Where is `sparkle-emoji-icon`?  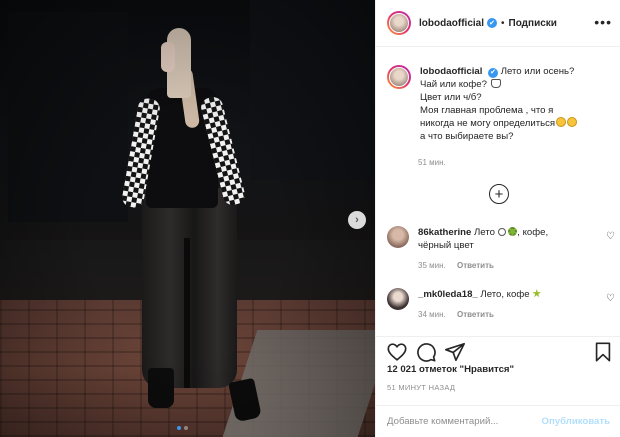 sparkle-emoji-icon is located at coordinates (537, 293).